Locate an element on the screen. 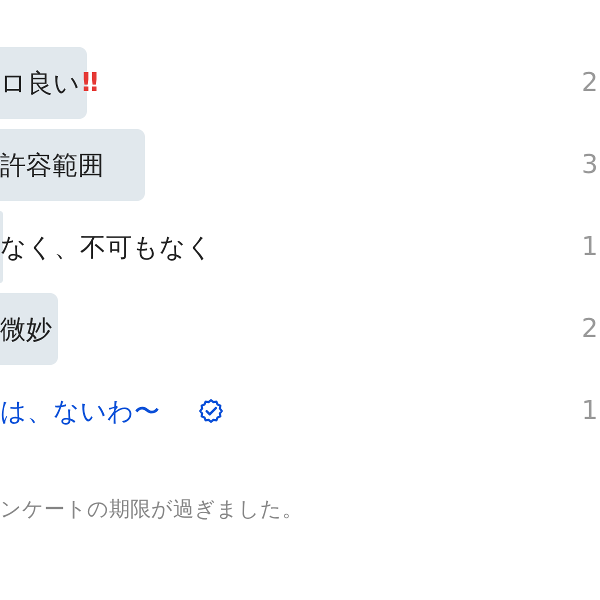  vote-count: 3 is located at coordinates (589, 165).